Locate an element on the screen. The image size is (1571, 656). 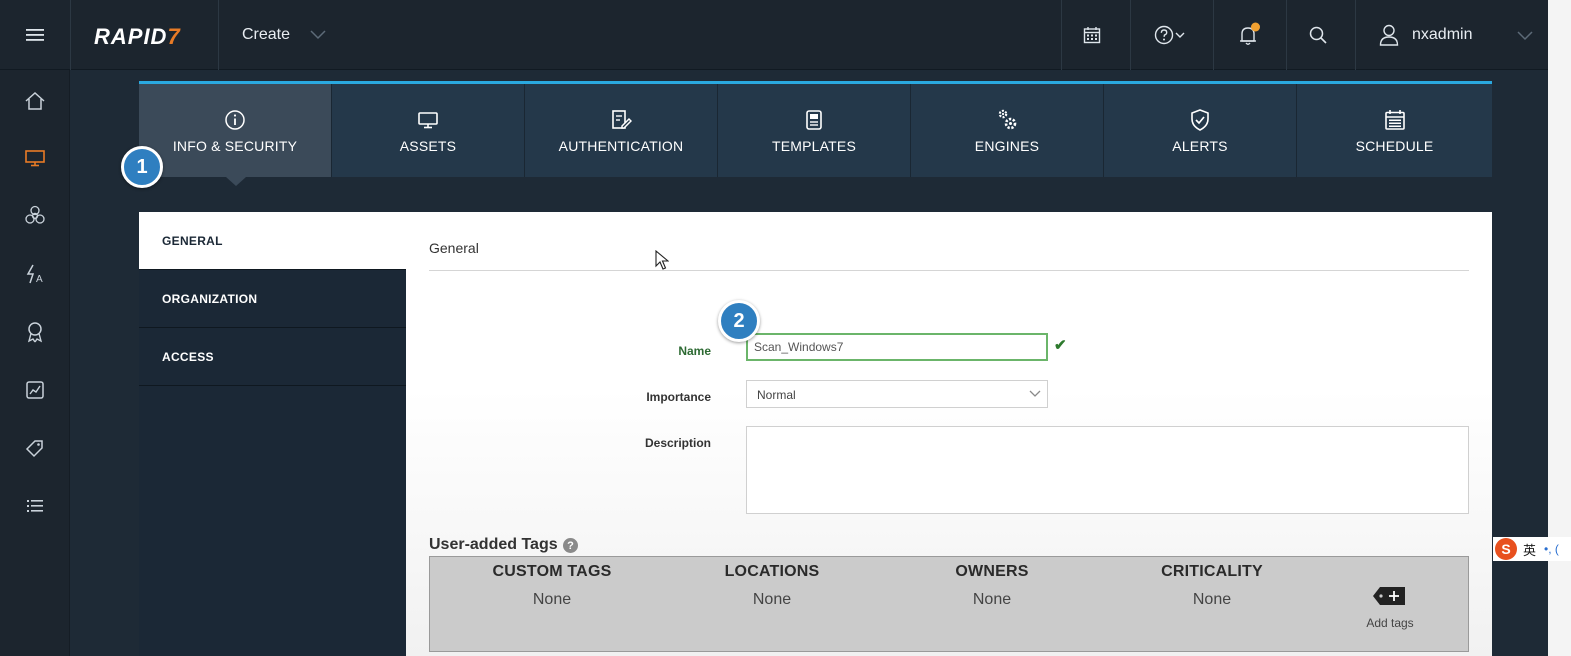
nav-tags is located at coordinates (35, 448).